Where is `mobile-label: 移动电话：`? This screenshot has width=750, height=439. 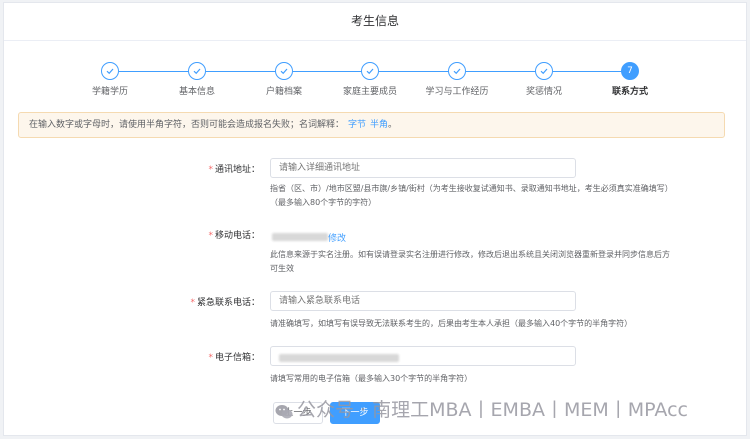
mobile-label: 移动电话： is located at coordinates (237, 236).